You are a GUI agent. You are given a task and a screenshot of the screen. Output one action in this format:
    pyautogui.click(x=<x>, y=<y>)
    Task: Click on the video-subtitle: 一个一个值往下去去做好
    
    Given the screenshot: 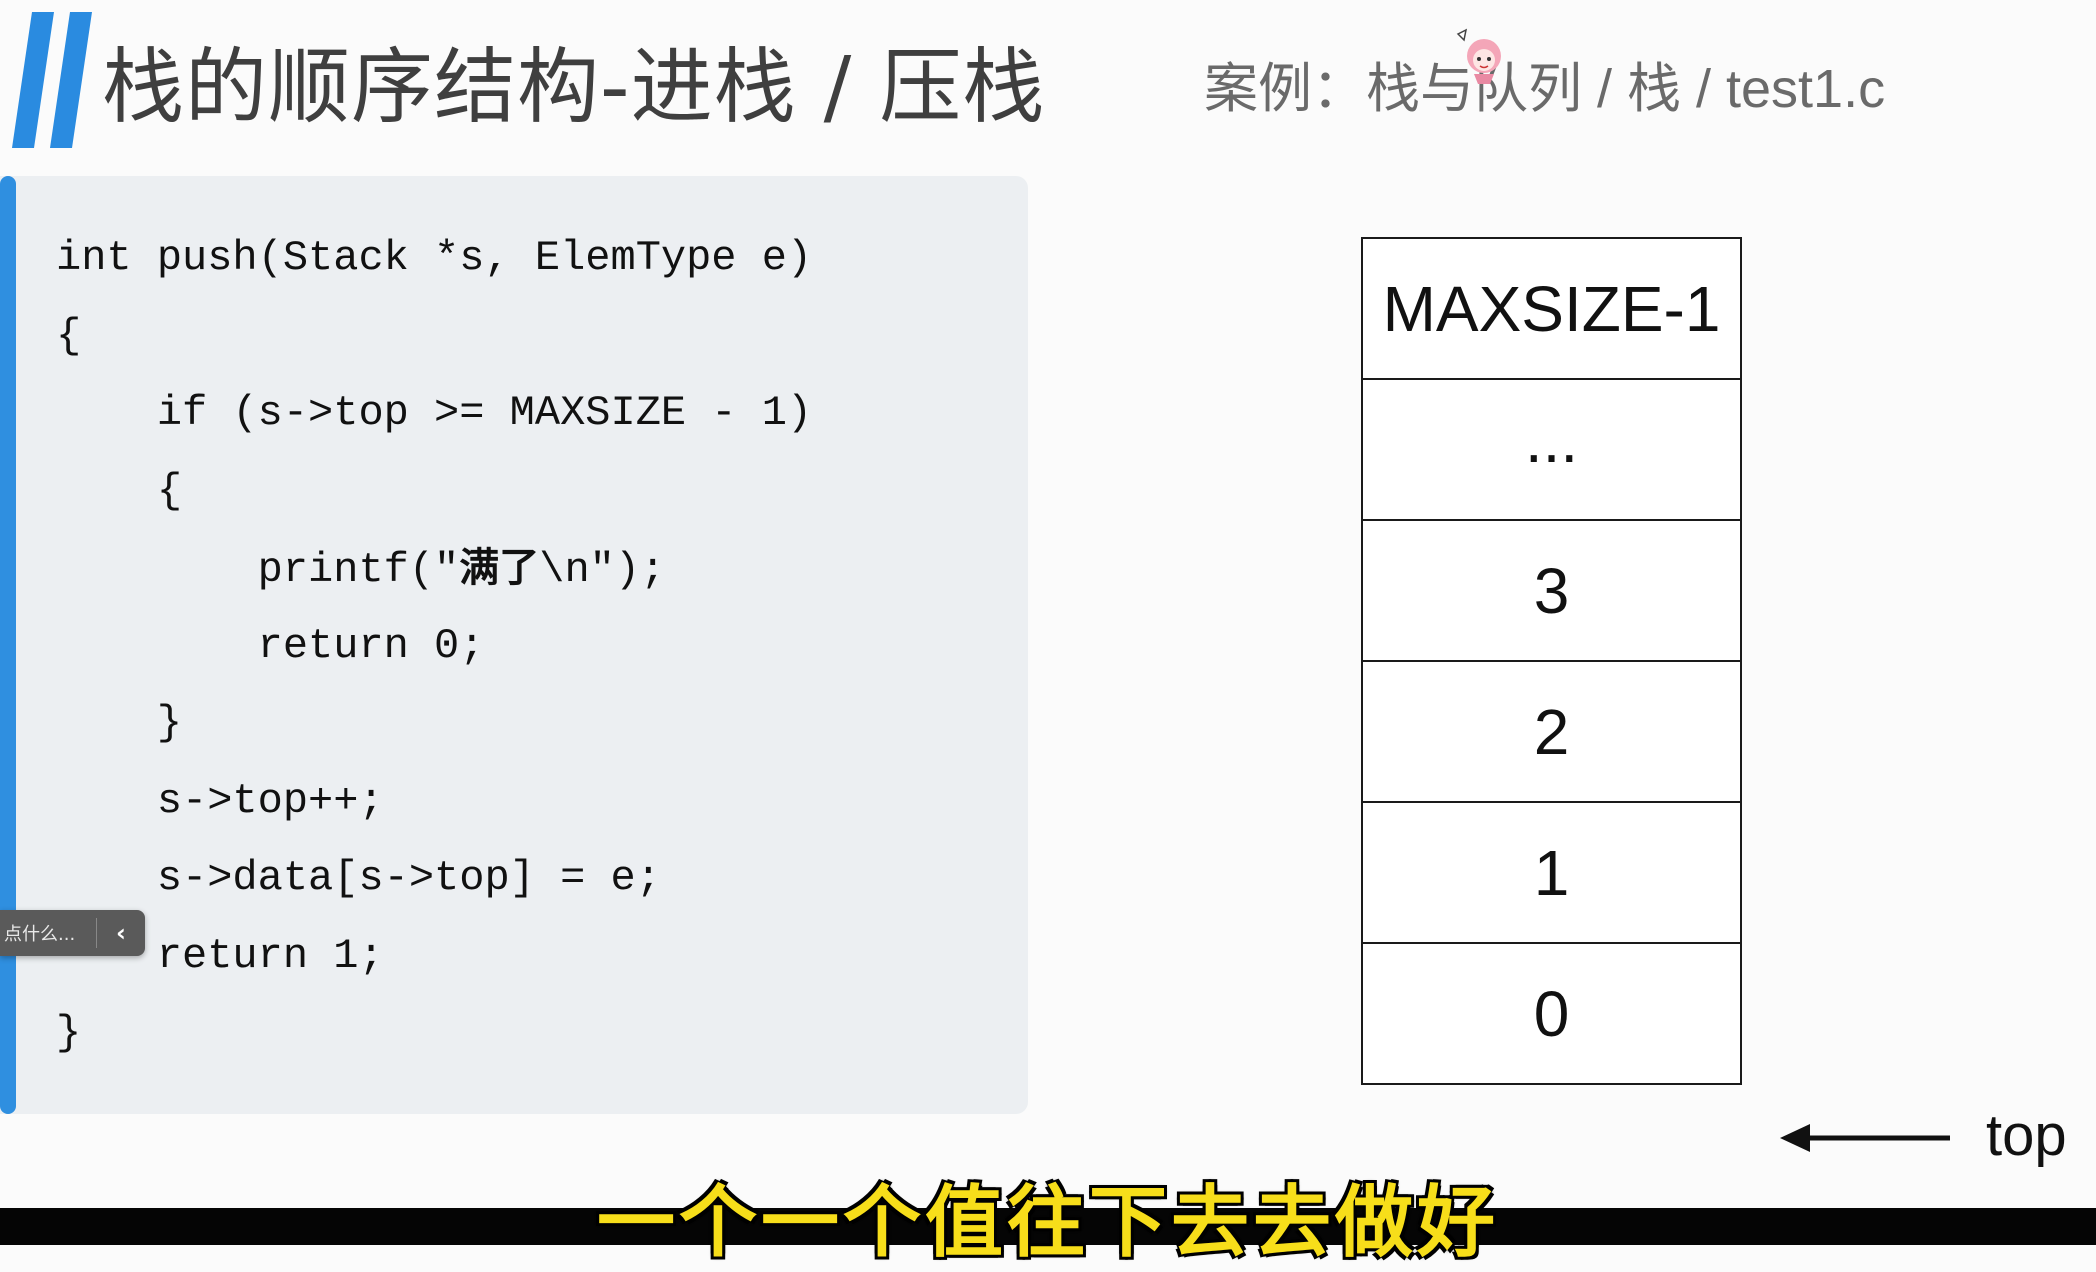 What is the action you would take?
    pyautogui.click(x=1047, y=1223)
    